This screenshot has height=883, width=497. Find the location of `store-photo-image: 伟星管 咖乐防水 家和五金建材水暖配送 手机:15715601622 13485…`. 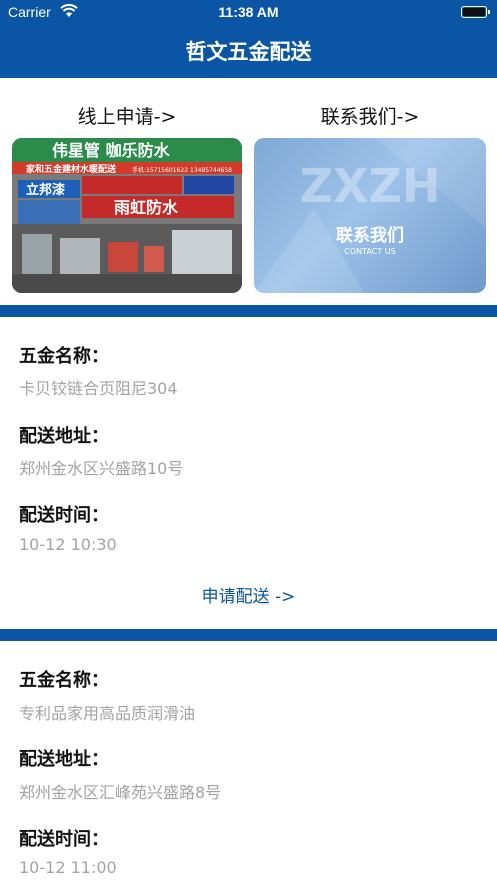

store-photo-image: 伟星管 咖乐防水 家和五金建材水暖配送 手机:15715601622 13485… is located at coordinates (127, 215).